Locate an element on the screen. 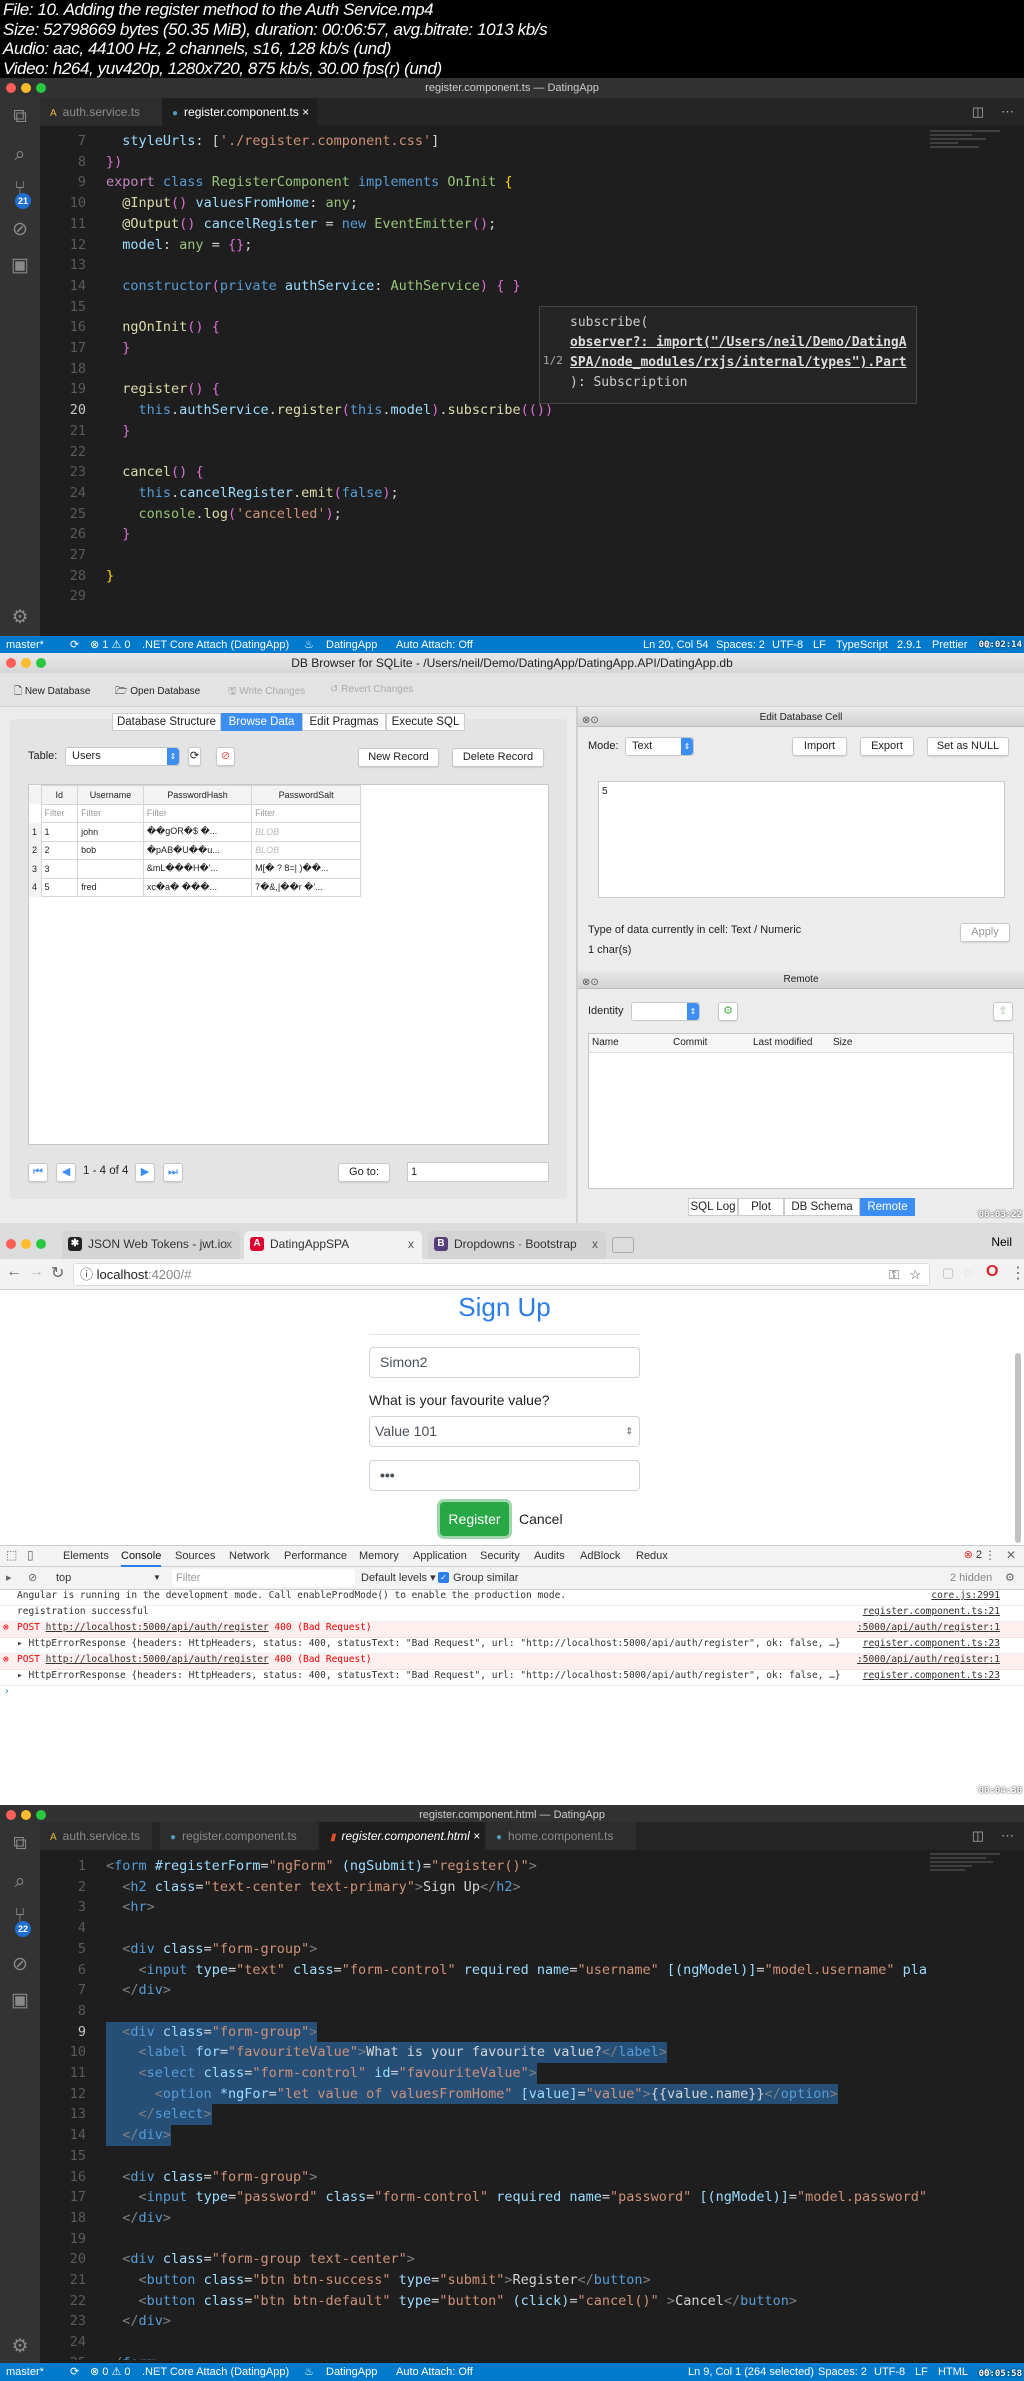 This screenshot has height=2381, width=1024. remote-list: Name Commit Last modified Size is located at coordinates (801, 1111).